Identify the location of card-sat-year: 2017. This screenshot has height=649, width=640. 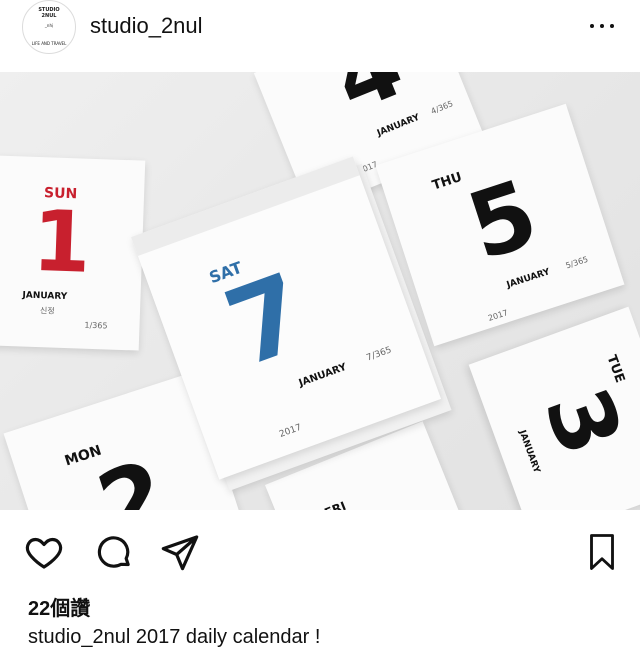
(291, 431).